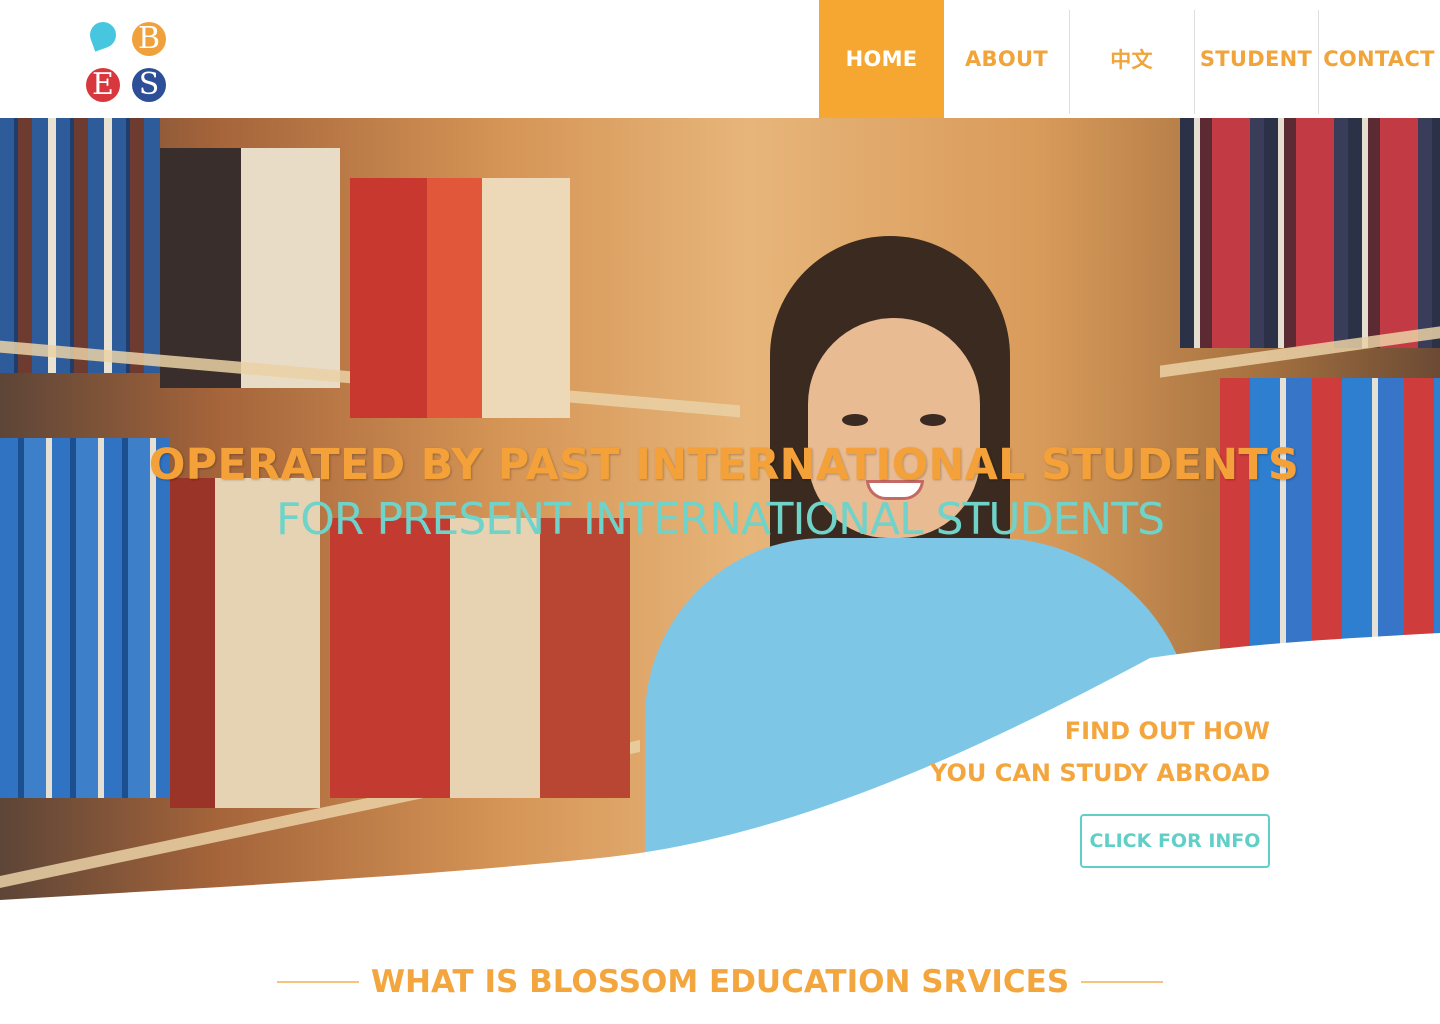  Describe the element at coordinates (1100, 752) in the screenshot. I see `study-abroad-cta: FIND OUT HOW YOU CAN STUDY ABROAD` at that location.